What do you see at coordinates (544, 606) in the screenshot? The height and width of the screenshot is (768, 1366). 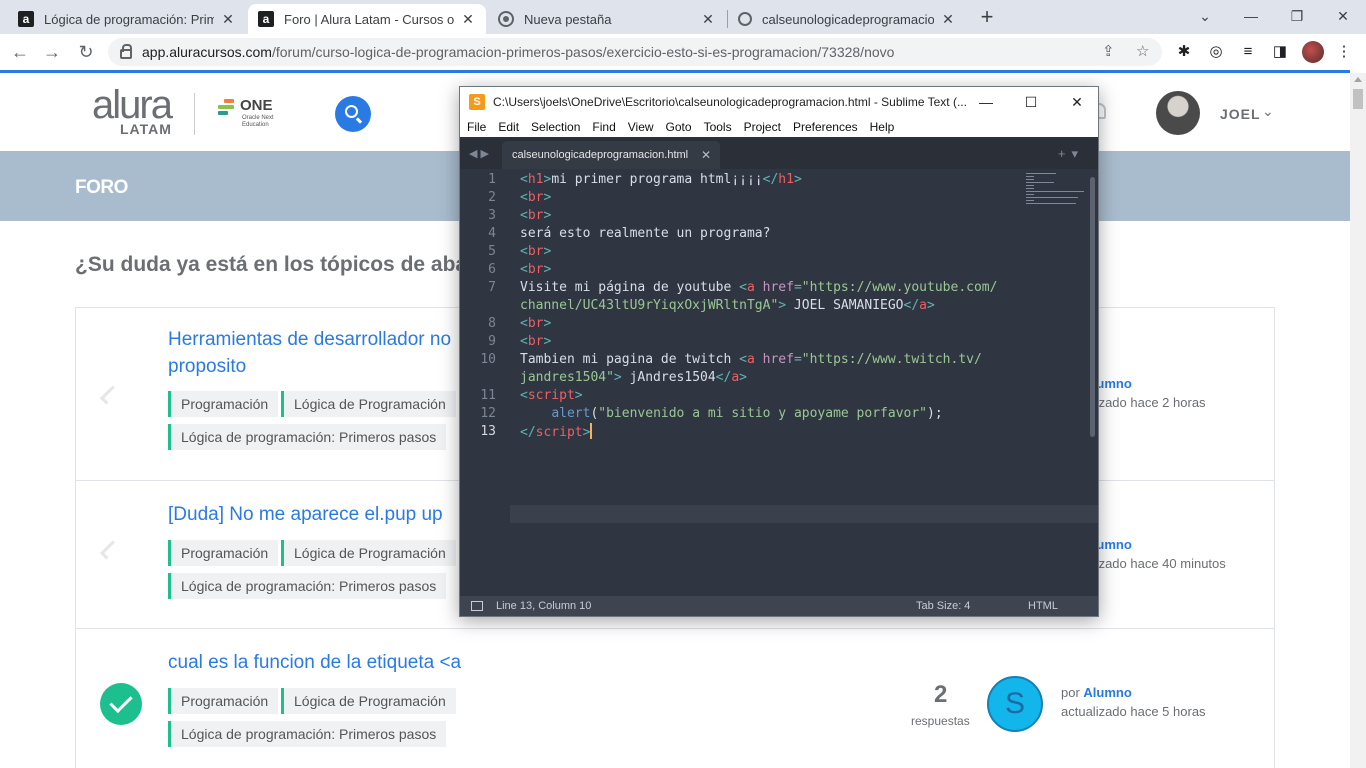 I see `cursor-position: Line 13, Column 10` at bounding box center [544, 606].